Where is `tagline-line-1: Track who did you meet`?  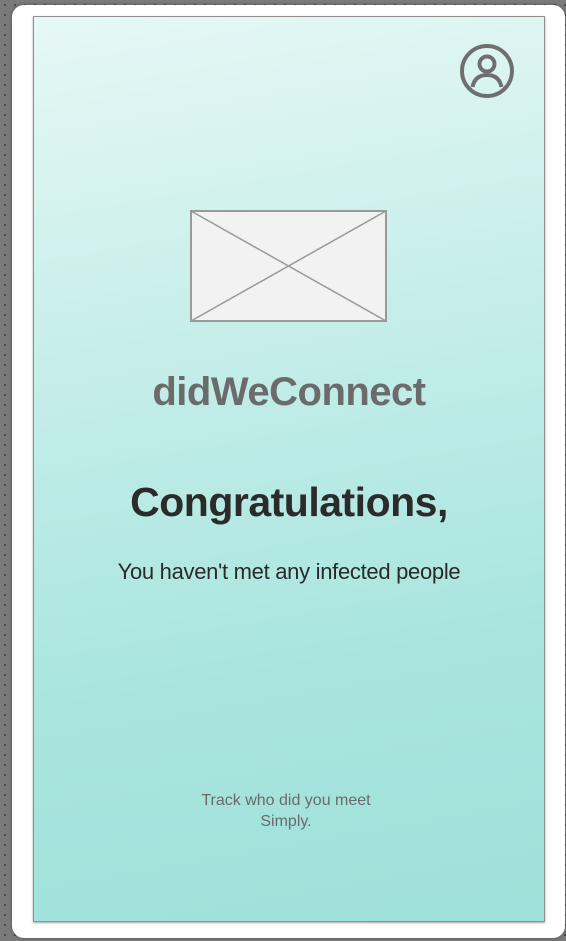 tagline-line-1: Track who did you meet is located at coordinates (286, 800).